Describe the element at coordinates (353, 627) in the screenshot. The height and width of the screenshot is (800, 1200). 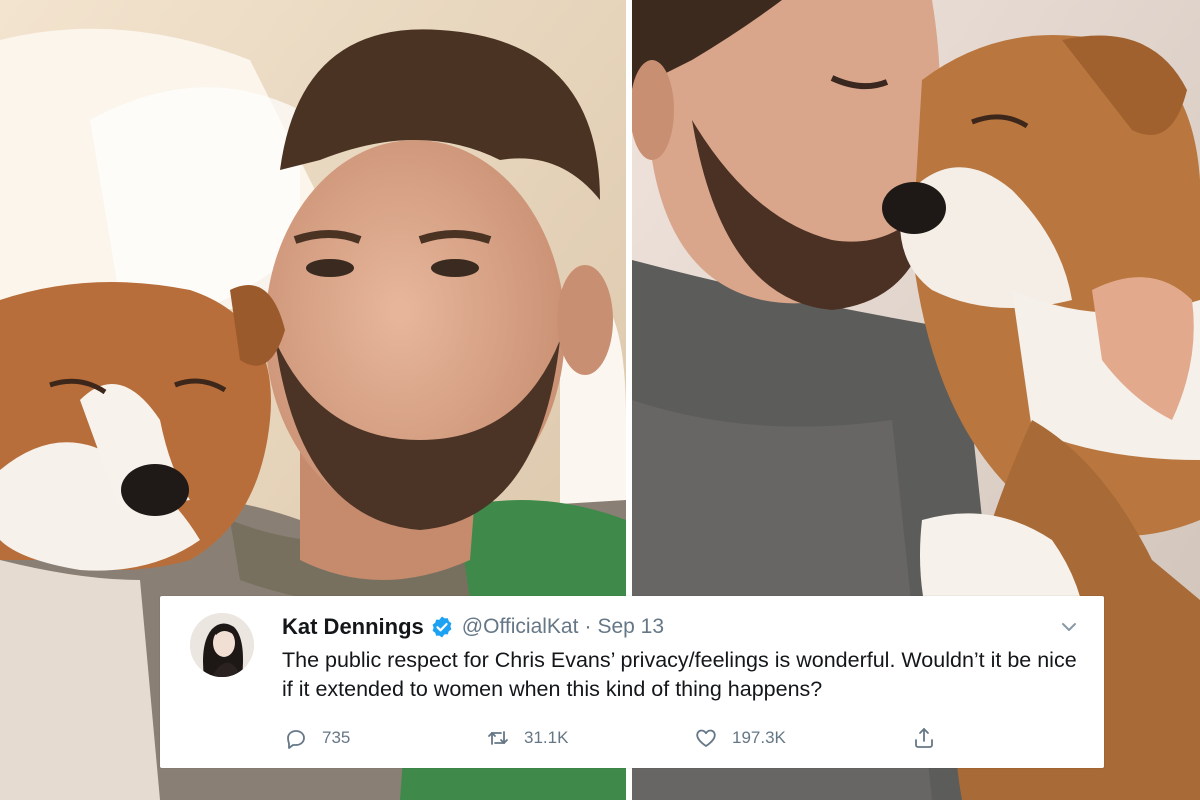
I see `display-name: Kat Dennings` at that location.